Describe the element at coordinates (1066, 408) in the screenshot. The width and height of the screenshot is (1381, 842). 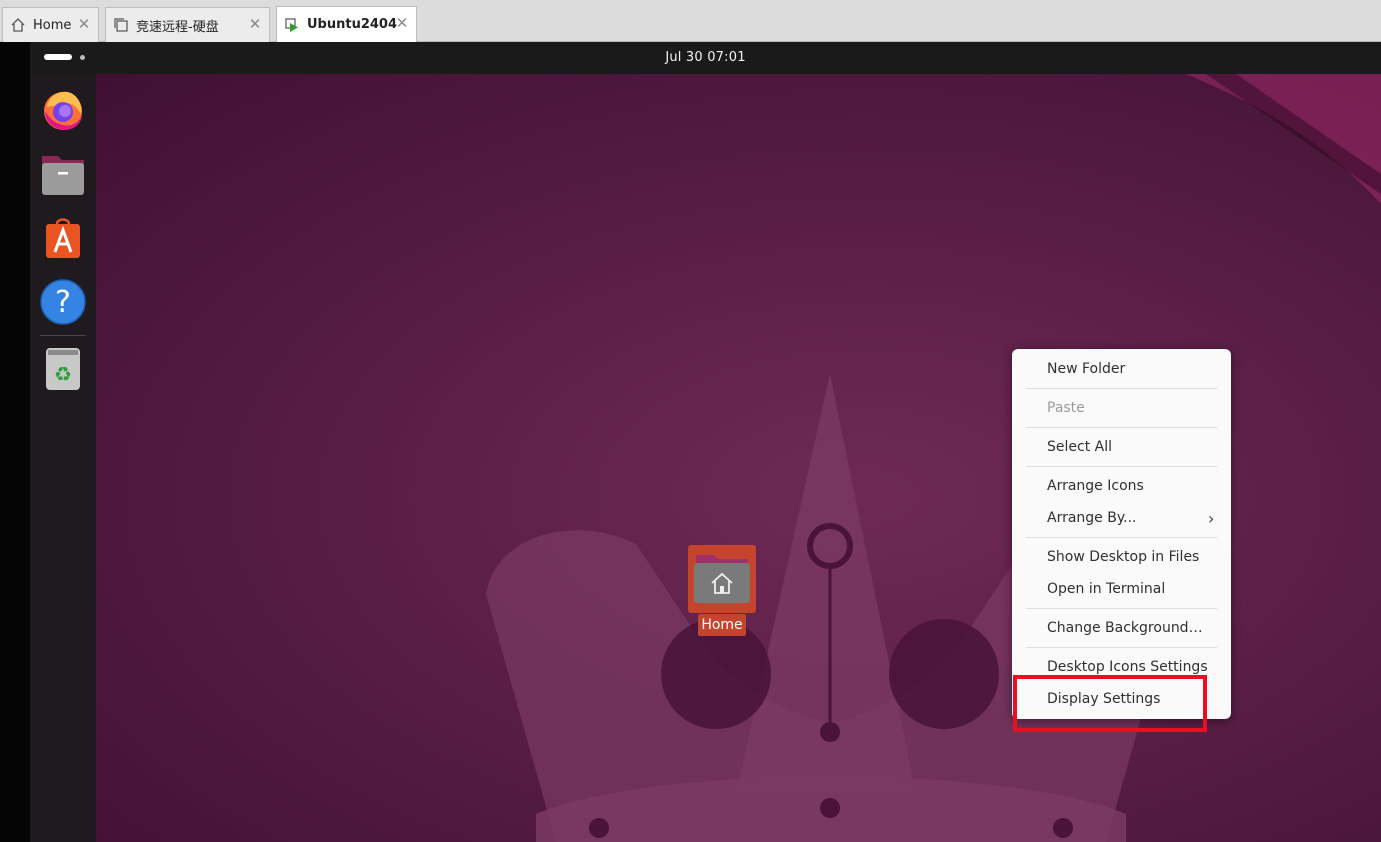
I see `menu-item-paste: Paste` at that location.